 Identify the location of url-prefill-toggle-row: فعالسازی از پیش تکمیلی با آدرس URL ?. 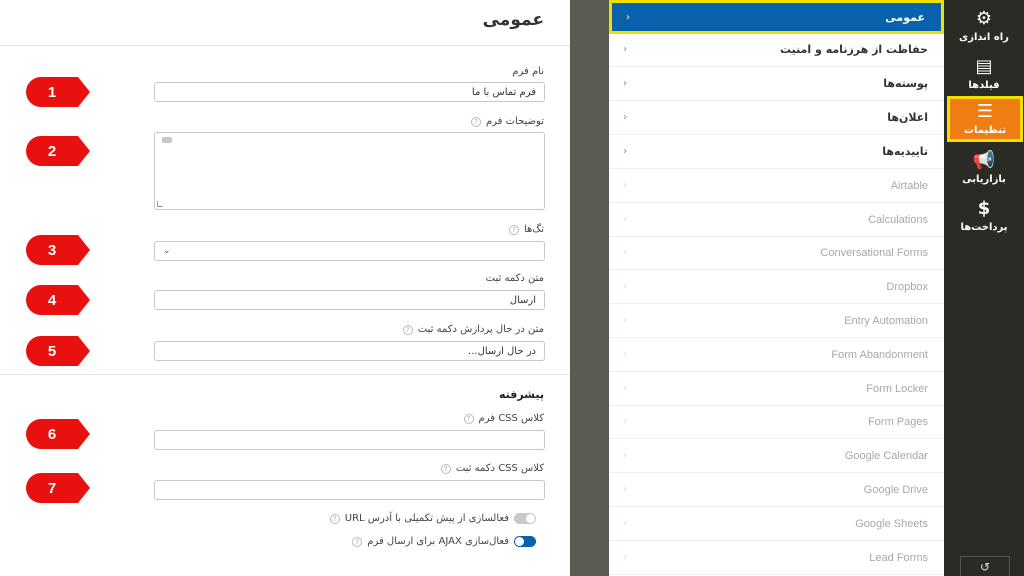
(436, 518).